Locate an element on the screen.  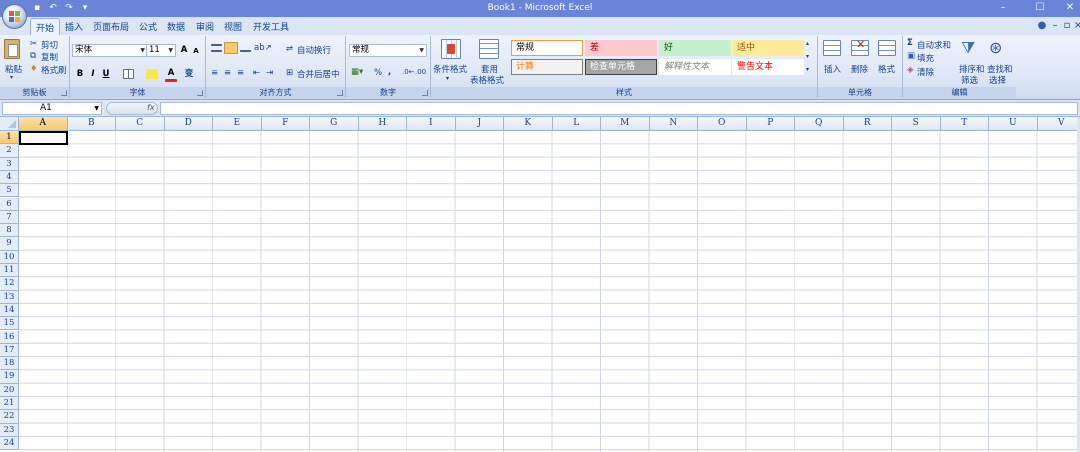
insert-cells-icon is located at coordinates (832, 48).